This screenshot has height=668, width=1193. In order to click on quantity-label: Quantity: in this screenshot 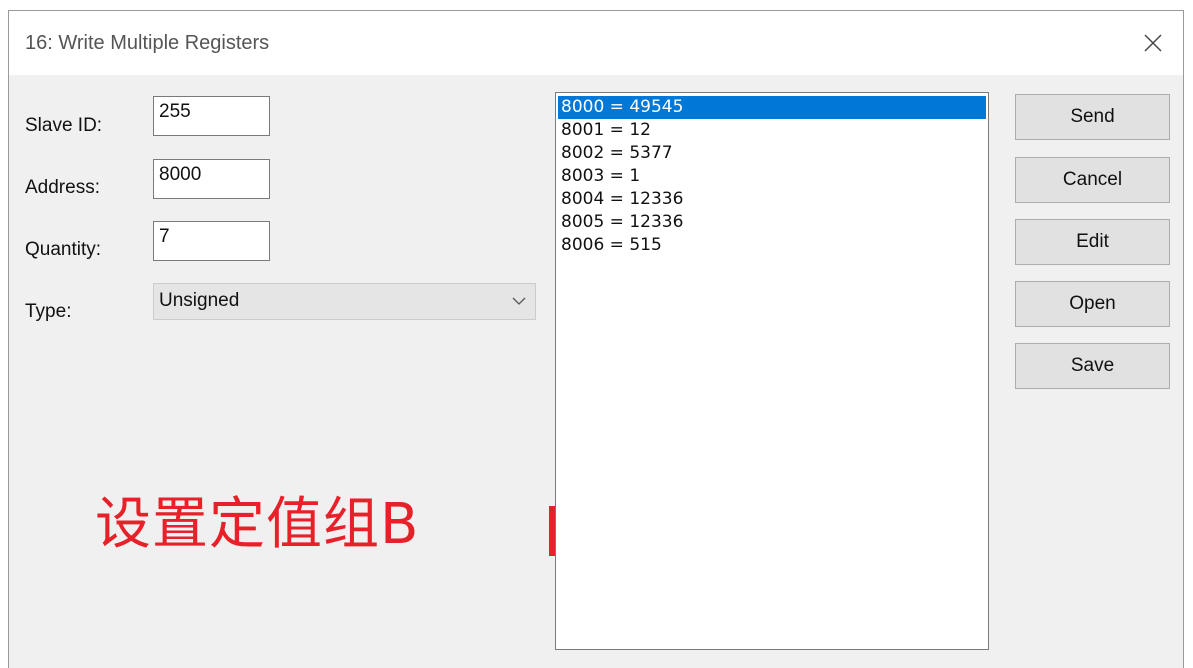, I will do `click(63, 249)`.